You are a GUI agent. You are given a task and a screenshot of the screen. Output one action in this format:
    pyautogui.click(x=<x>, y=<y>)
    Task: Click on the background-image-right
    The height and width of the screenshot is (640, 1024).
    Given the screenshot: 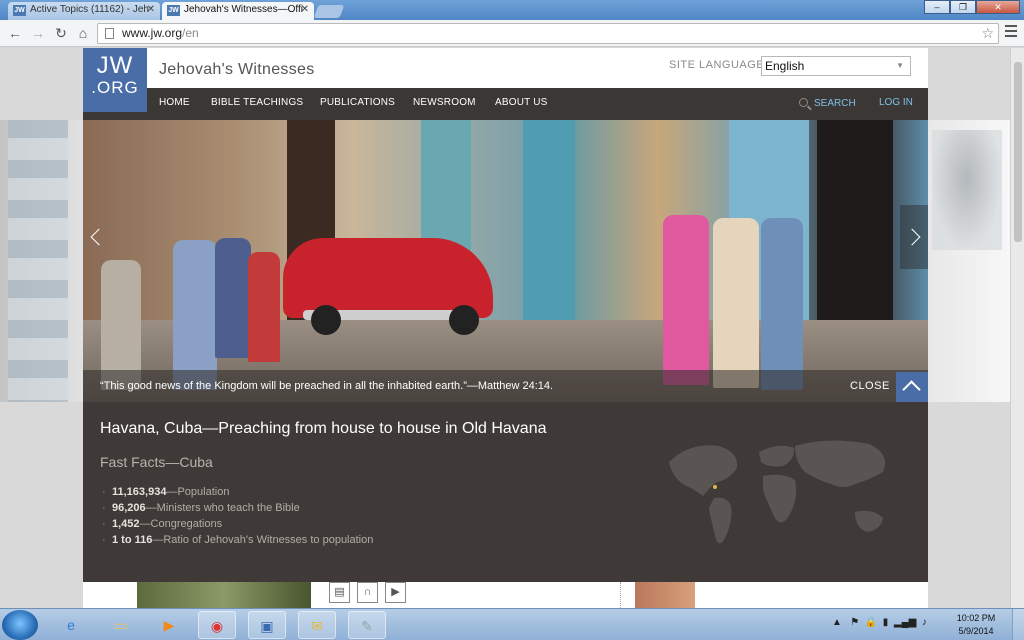 What is the action you would take?
    pyautogui.click(x=969, y=261)
    